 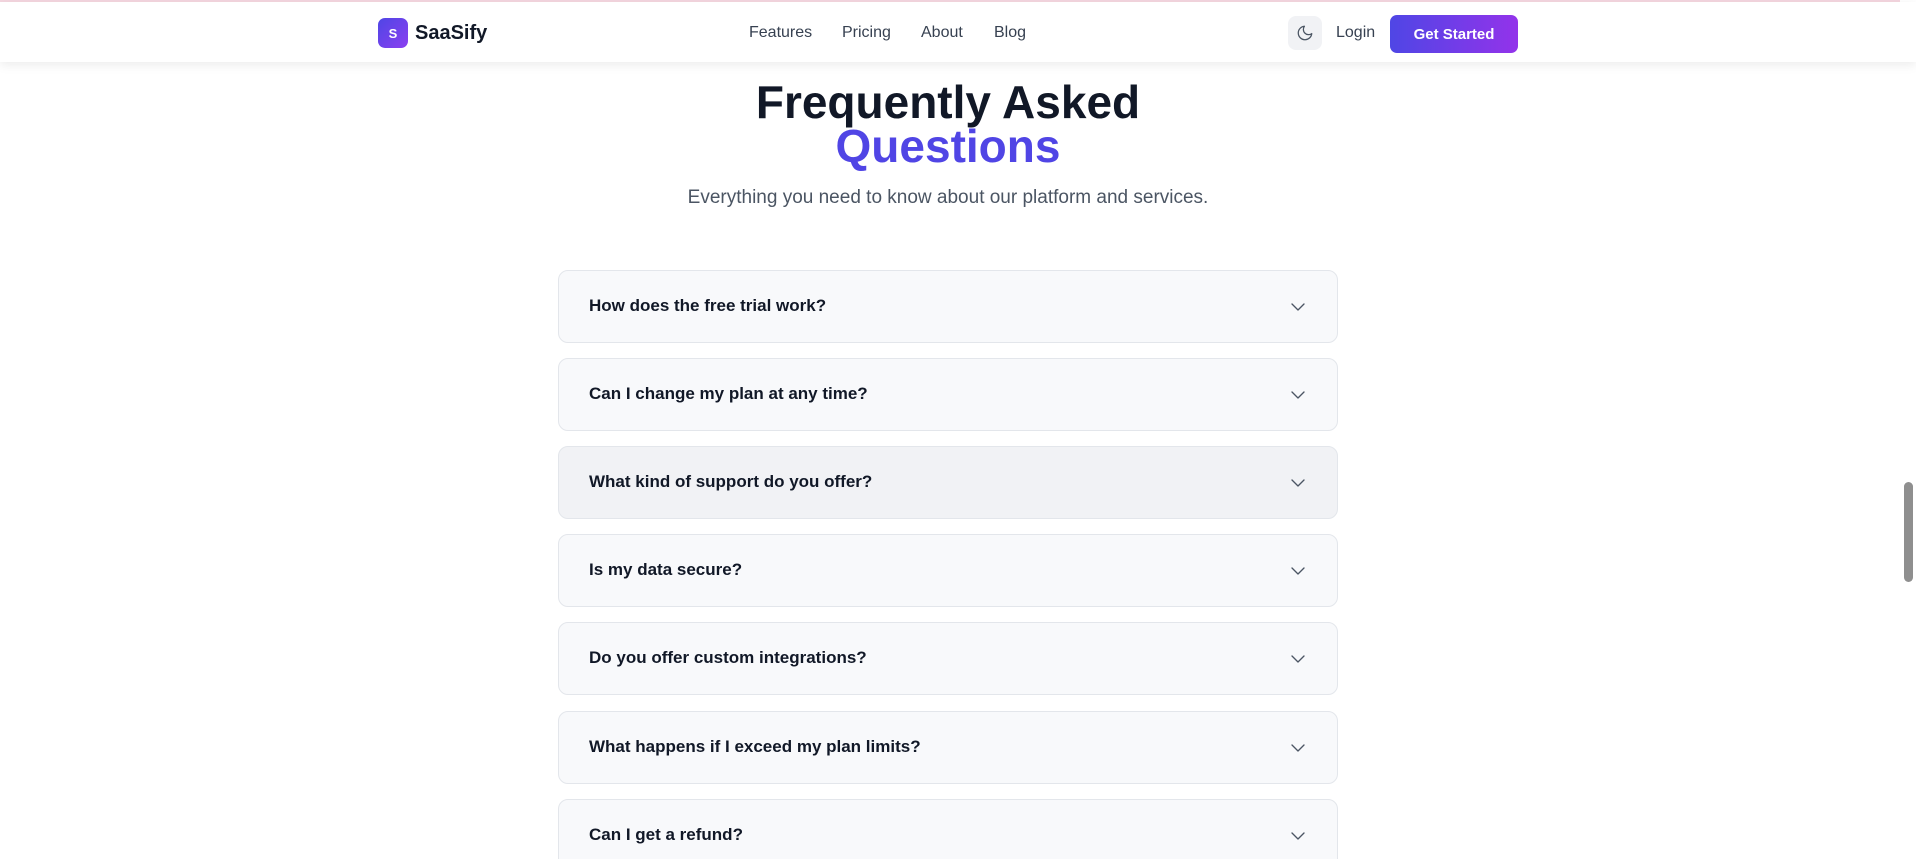 I want to click on faq-item: Do you offer custom integrations?, so click(x=948, y=658).